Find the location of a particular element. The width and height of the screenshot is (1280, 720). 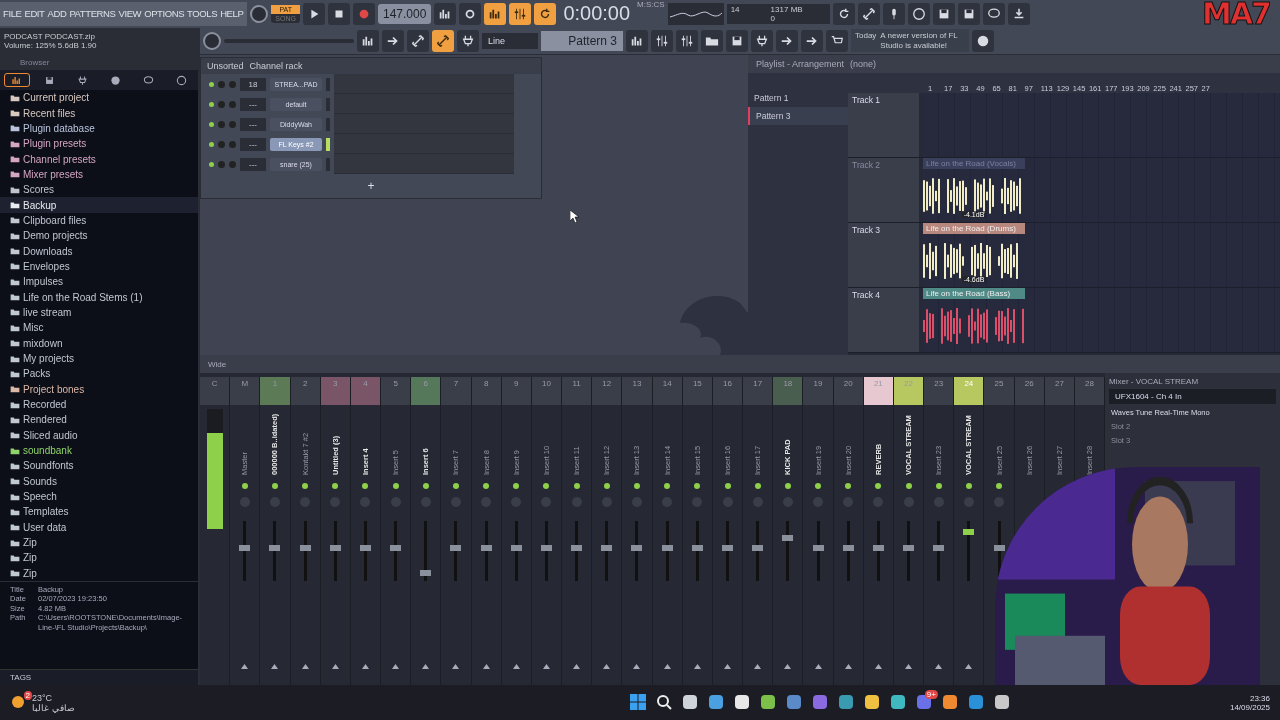

browser-item: soundbank is located at coordinates (99, 450).